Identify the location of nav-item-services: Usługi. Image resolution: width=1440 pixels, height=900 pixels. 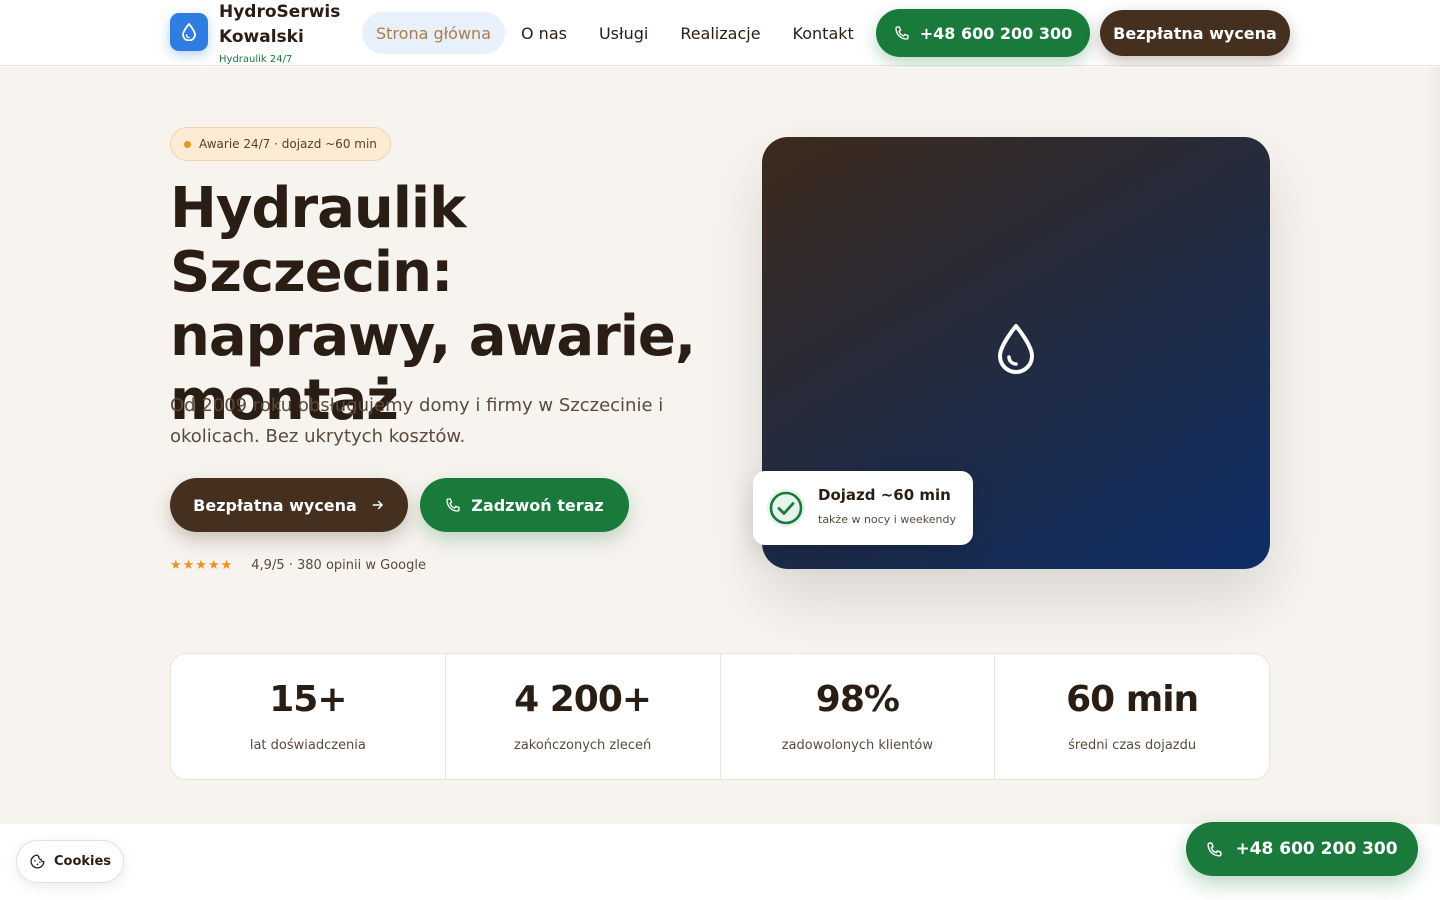
(623, 33).